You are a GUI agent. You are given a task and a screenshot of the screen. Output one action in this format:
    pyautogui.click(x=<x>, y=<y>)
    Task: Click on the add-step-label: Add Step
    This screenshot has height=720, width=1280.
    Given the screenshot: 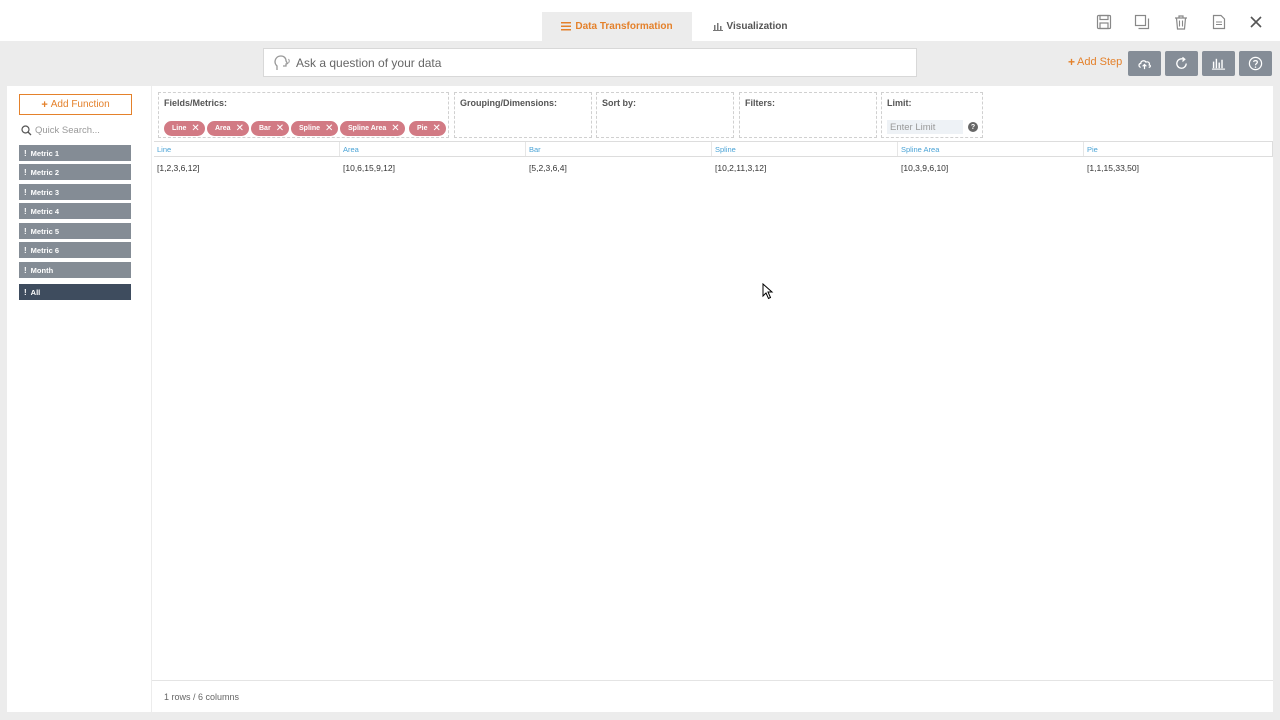 What is the action you would take?
    pyautogui.click(x=1100, y=62)
    